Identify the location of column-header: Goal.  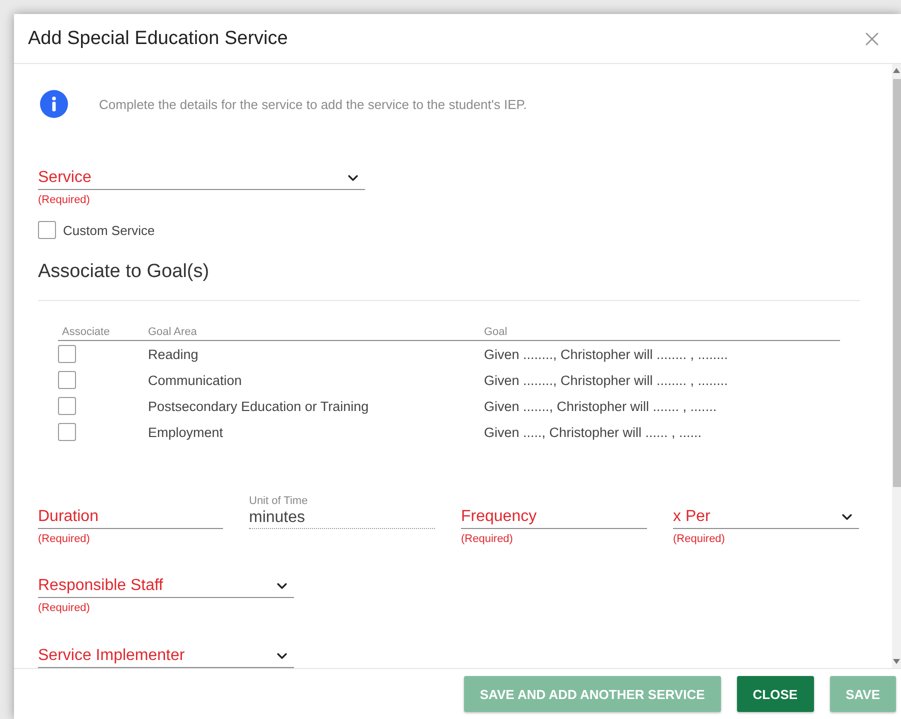
(496, 332).